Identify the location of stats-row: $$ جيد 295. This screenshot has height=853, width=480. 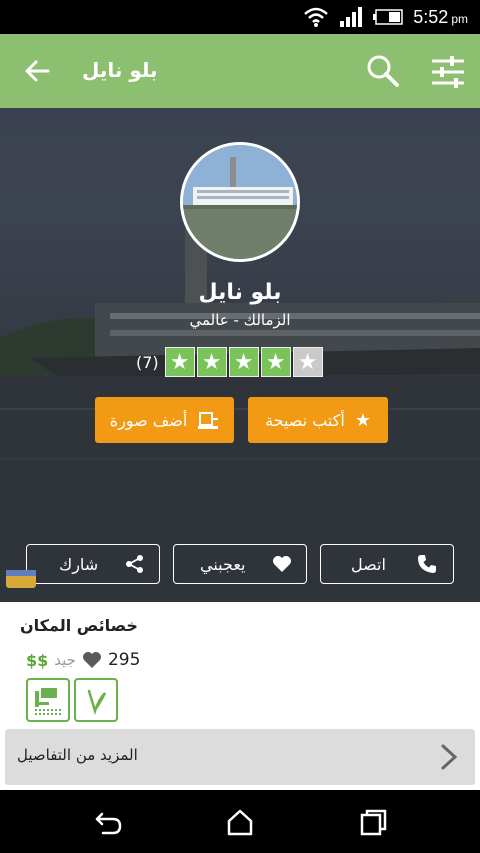
(83, 660).